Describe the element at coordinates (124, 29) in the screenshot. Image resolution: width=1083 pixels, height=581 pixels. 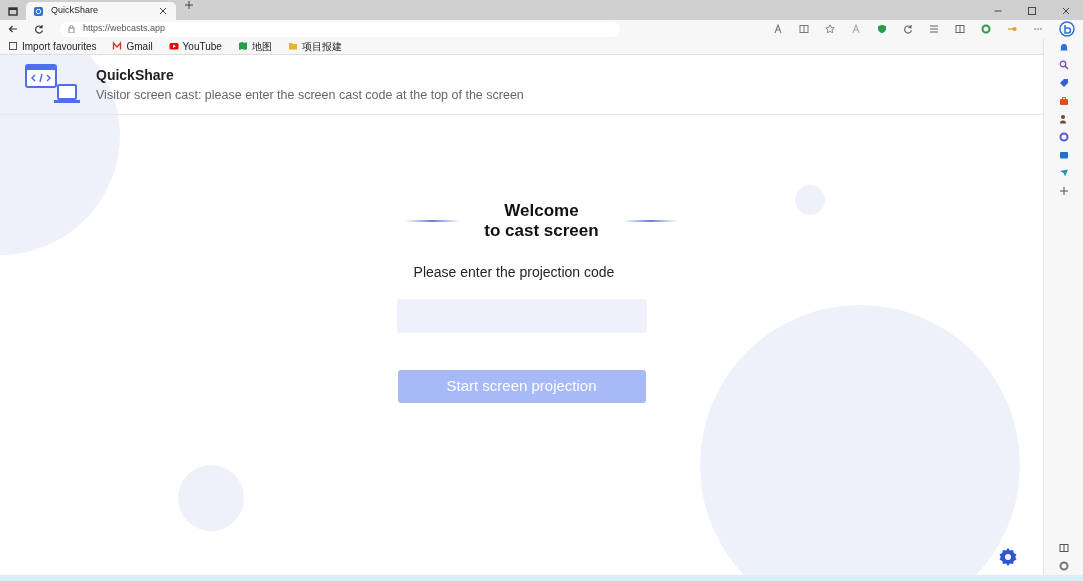
I see `address-field: https://webcasts.app` at that location.